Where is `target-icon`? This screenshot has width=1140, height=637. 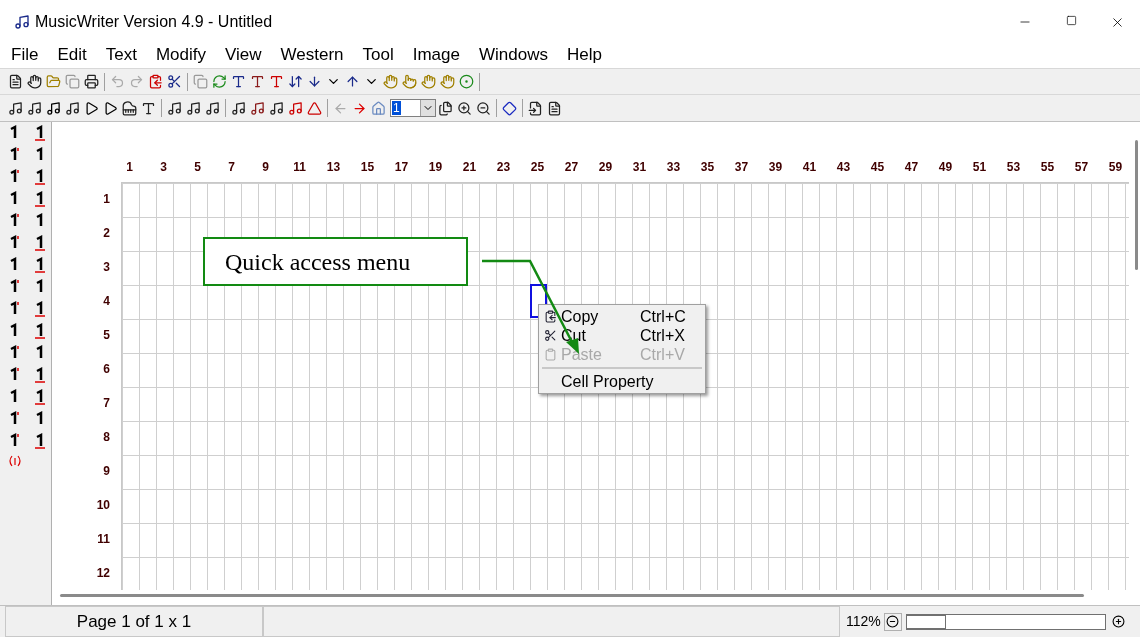
target-icon is located at coordinates (466, 81).